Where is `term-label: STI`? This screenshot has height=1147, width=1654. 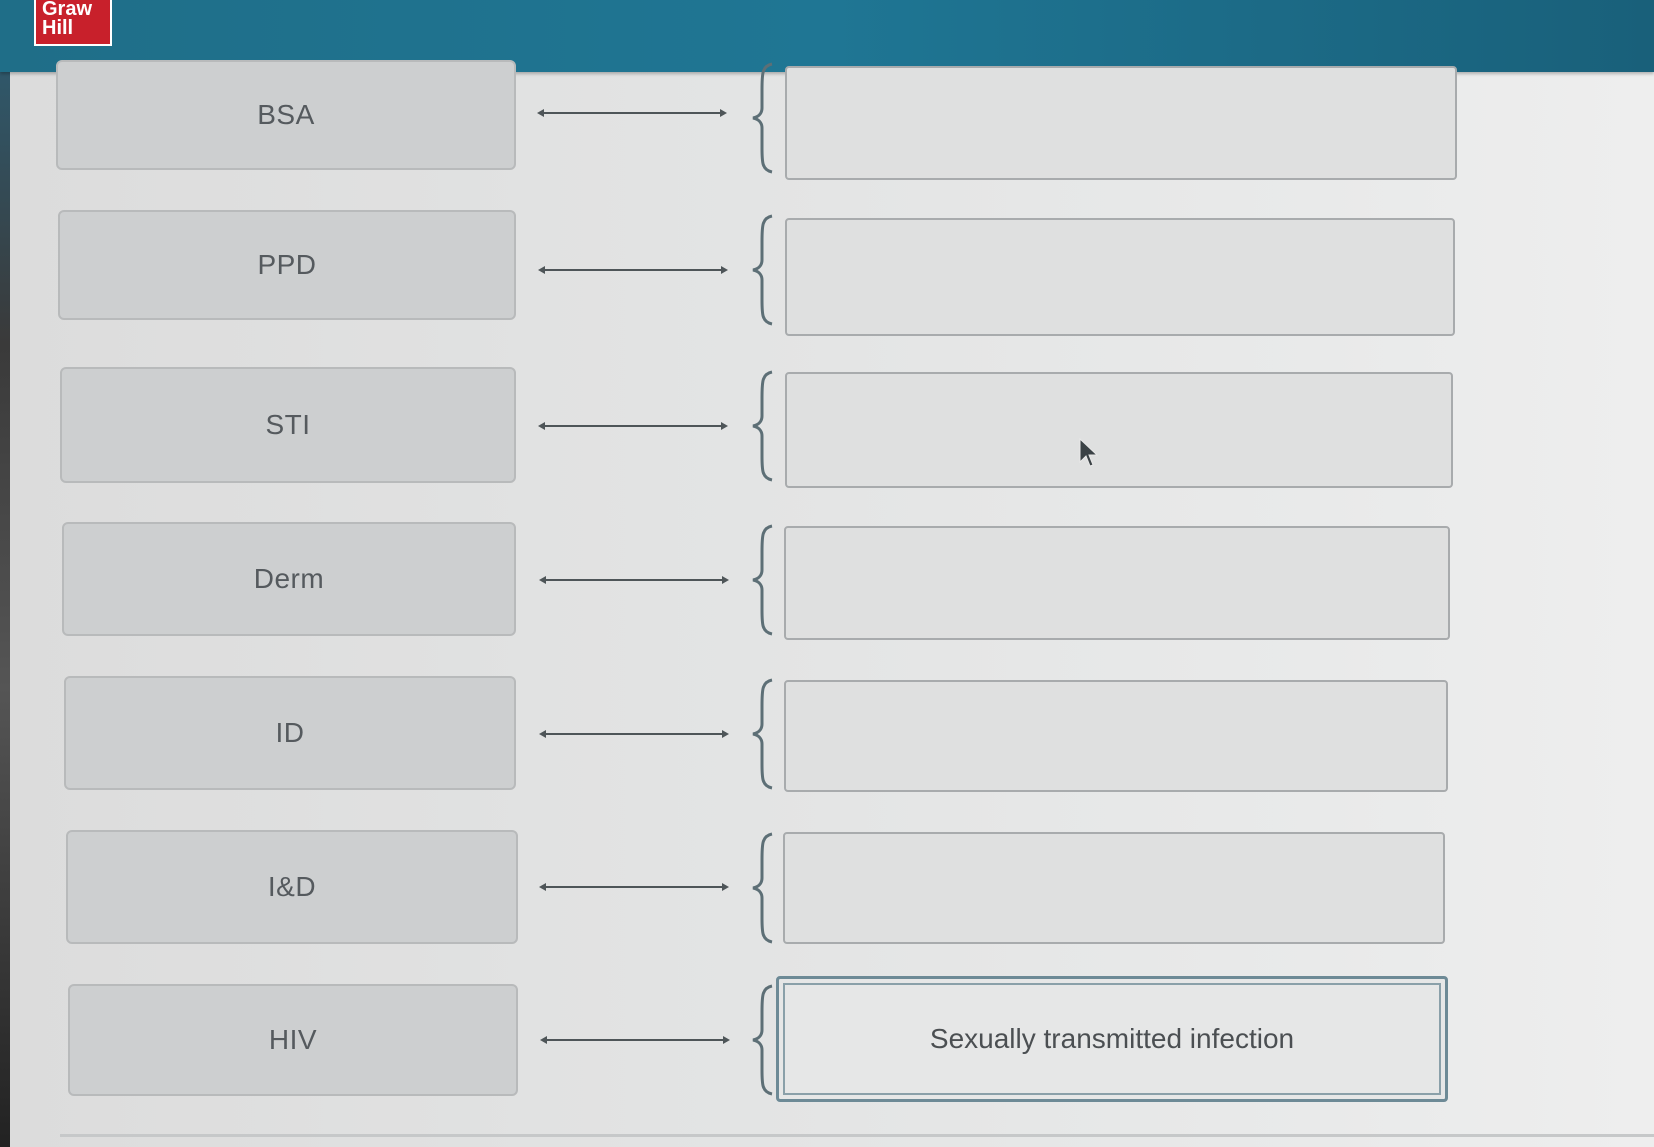 term-label: STI is located at coordinates (288, 424).